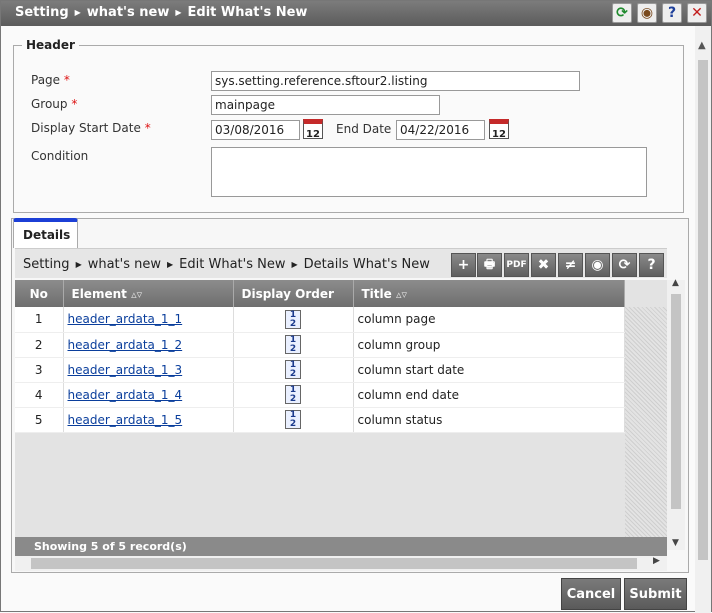 Image resolution: width=712 pixels, height=613 pixels. I want to click on record-status: Showing 5 of 5 record(s), so click(341, 546).